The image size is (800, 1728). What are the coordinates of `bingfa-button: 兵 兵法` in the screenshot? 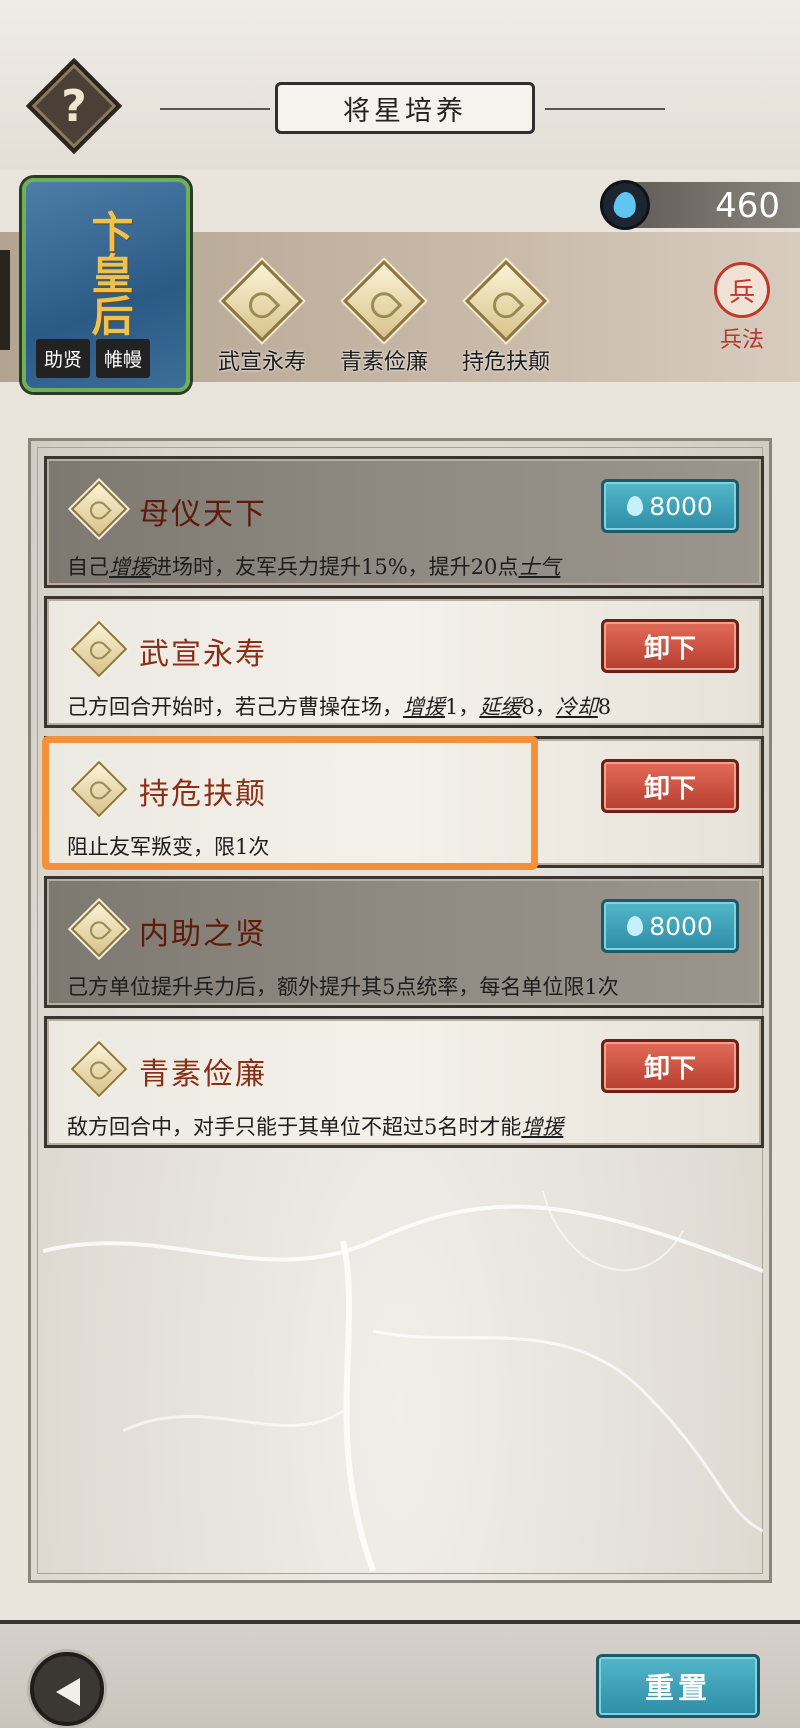 It's located at (742, 308).